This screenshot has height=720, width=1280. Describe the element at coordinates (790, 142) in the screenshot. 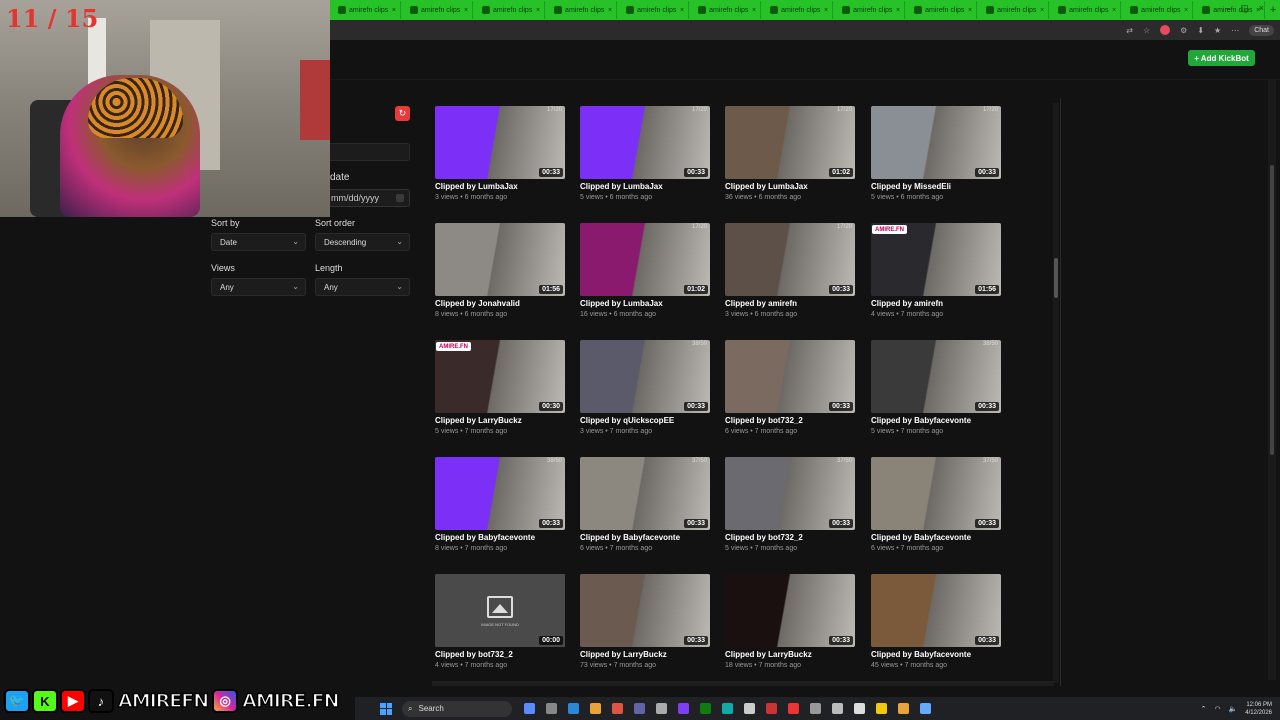

I see `clip-thumbnail: 17/20 01:02` at that location.